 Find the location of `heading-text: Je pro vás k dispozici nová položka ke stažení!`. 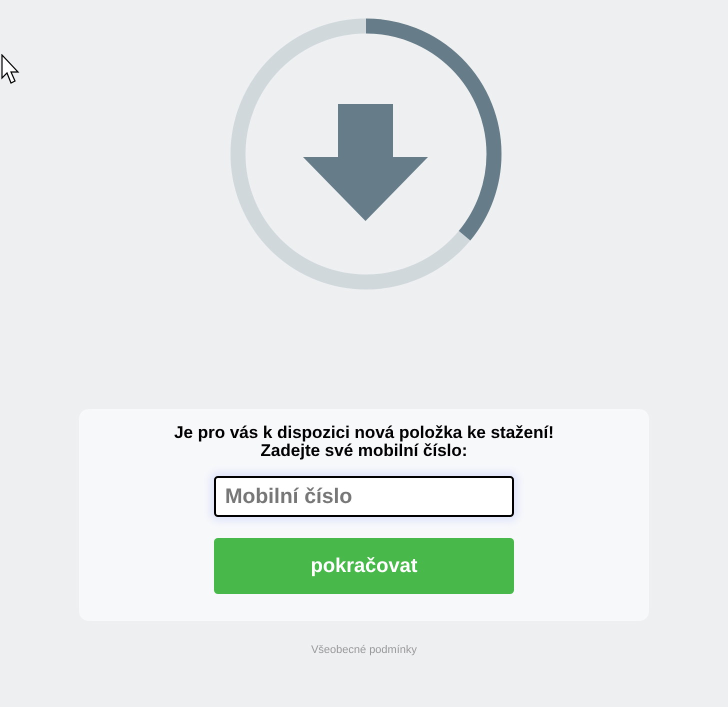

heading-text: Je pro vás k dispozici nová položka ke stažení! is located at coordinates (364, 433).